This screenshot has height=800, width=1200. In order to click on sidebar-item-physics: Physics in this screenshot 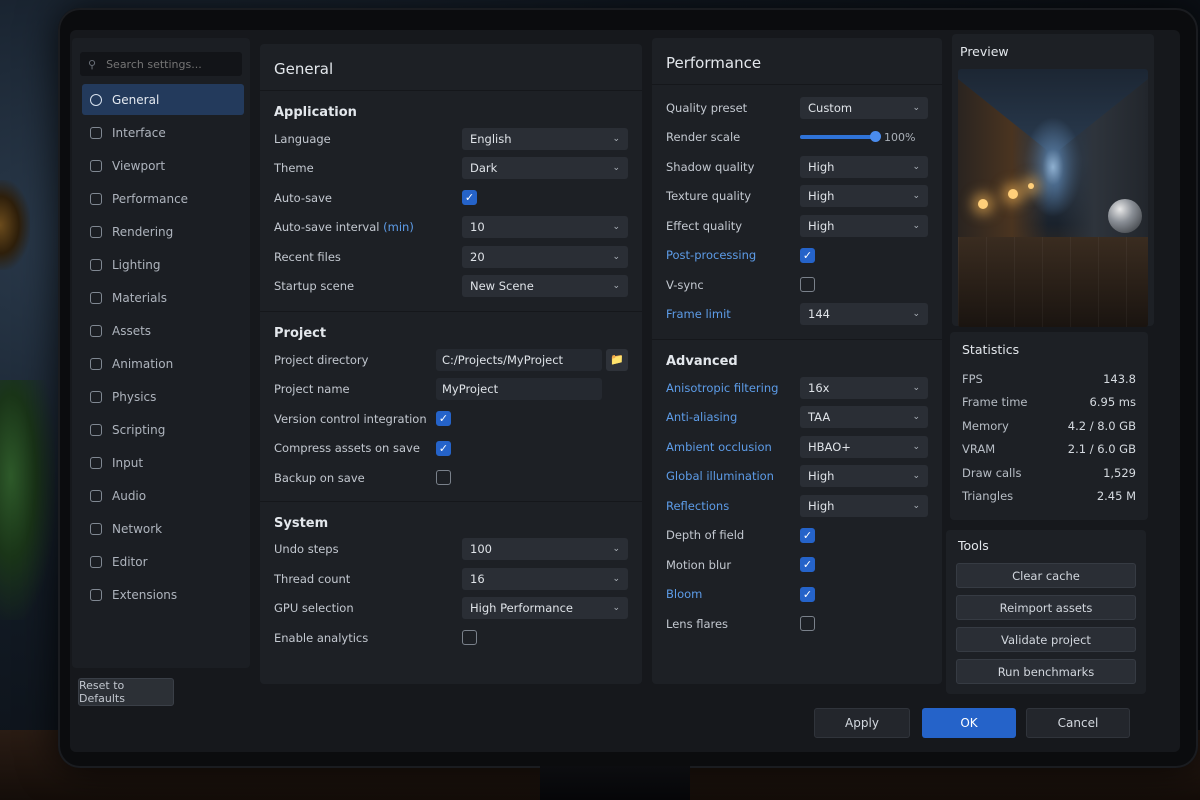, I will do `click(163, 396)`.